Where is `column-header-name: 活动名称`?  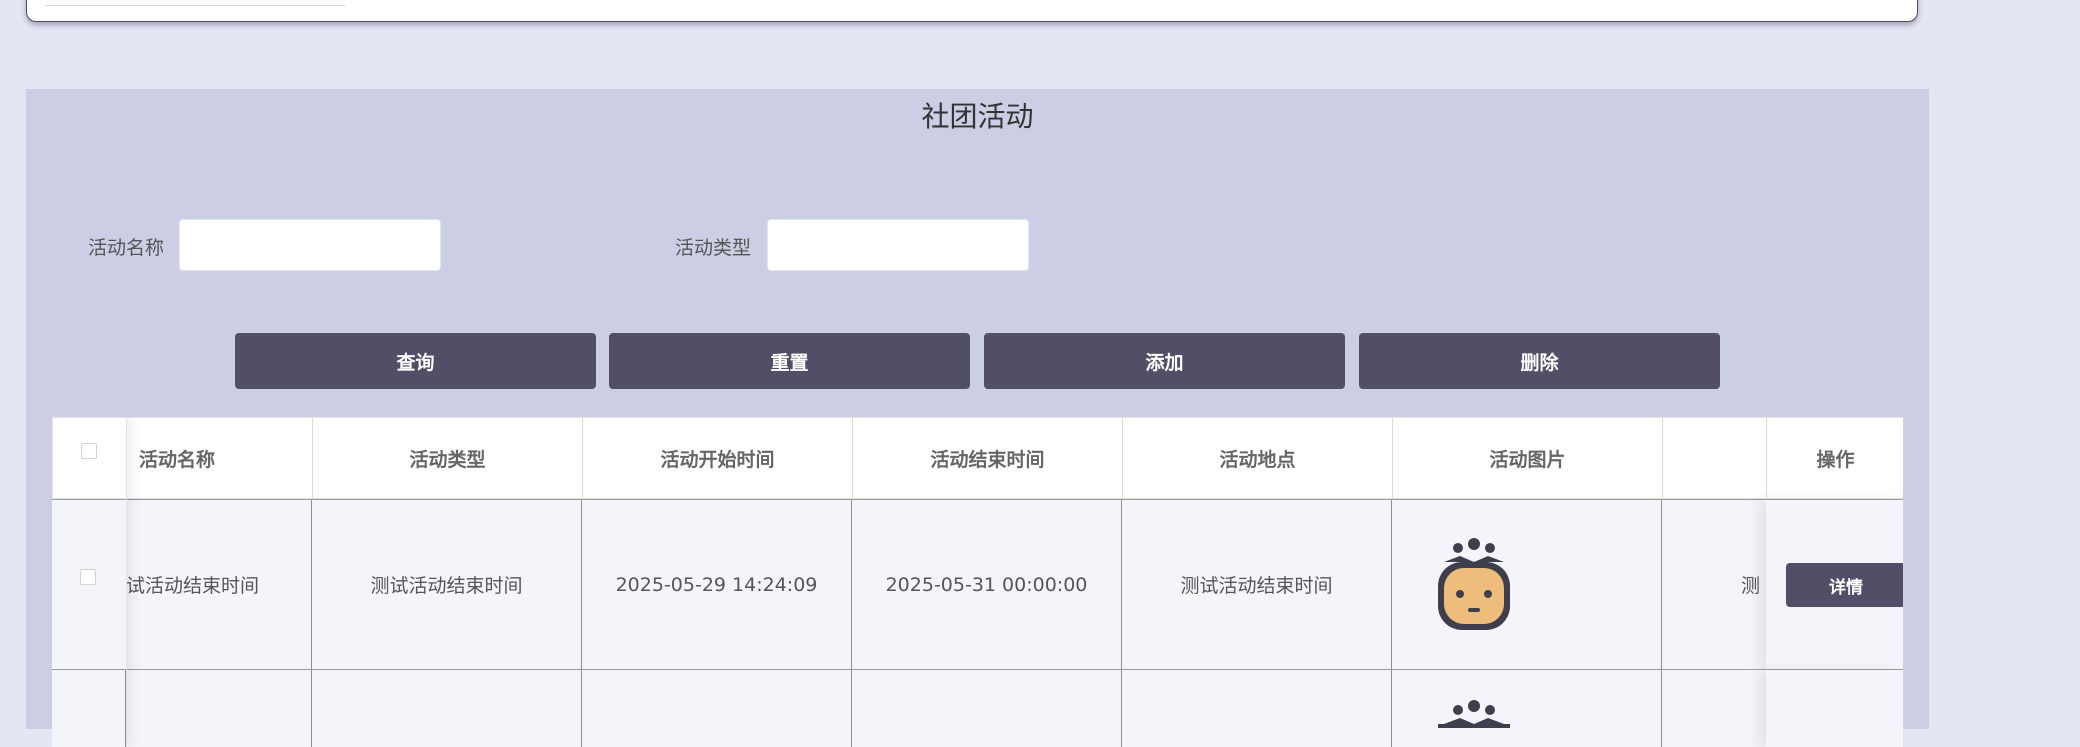
column-header-name: 活动名称 is located at coordinates (220, 458).